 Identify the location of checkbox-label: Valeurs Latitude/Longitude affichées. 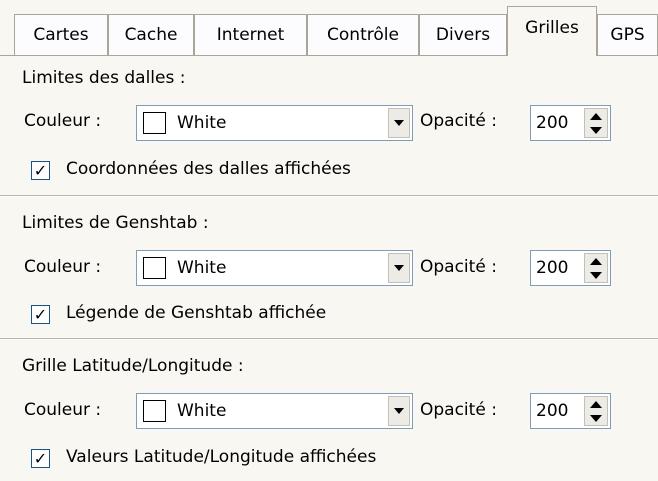
(221, 457).